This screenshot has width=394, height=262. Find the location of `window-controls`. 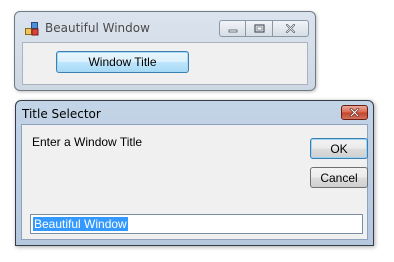

window-controls is located at coordinates (264, 28).